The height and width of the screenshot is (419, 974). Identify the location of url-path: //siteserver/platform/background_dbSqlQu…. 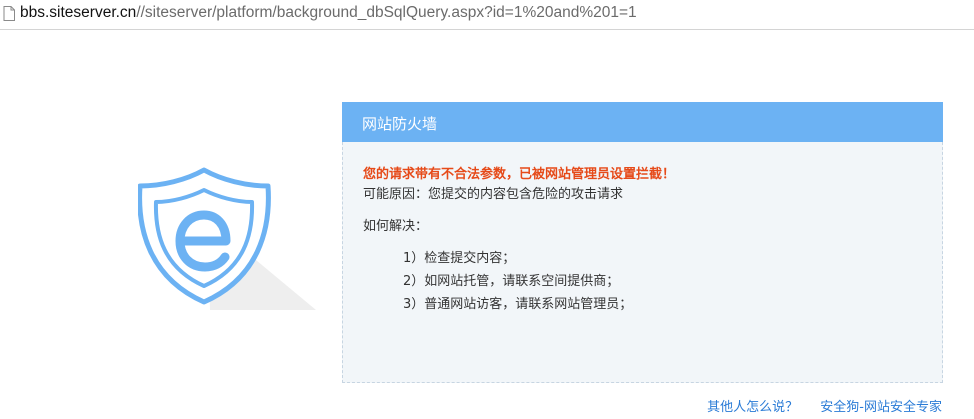
(386, 12).